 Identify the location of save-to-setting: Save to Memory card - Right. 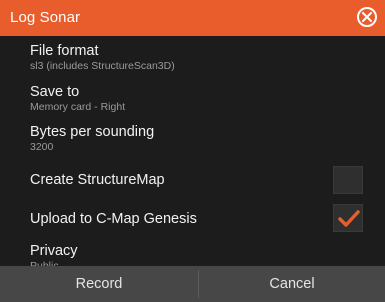
(77, 98).